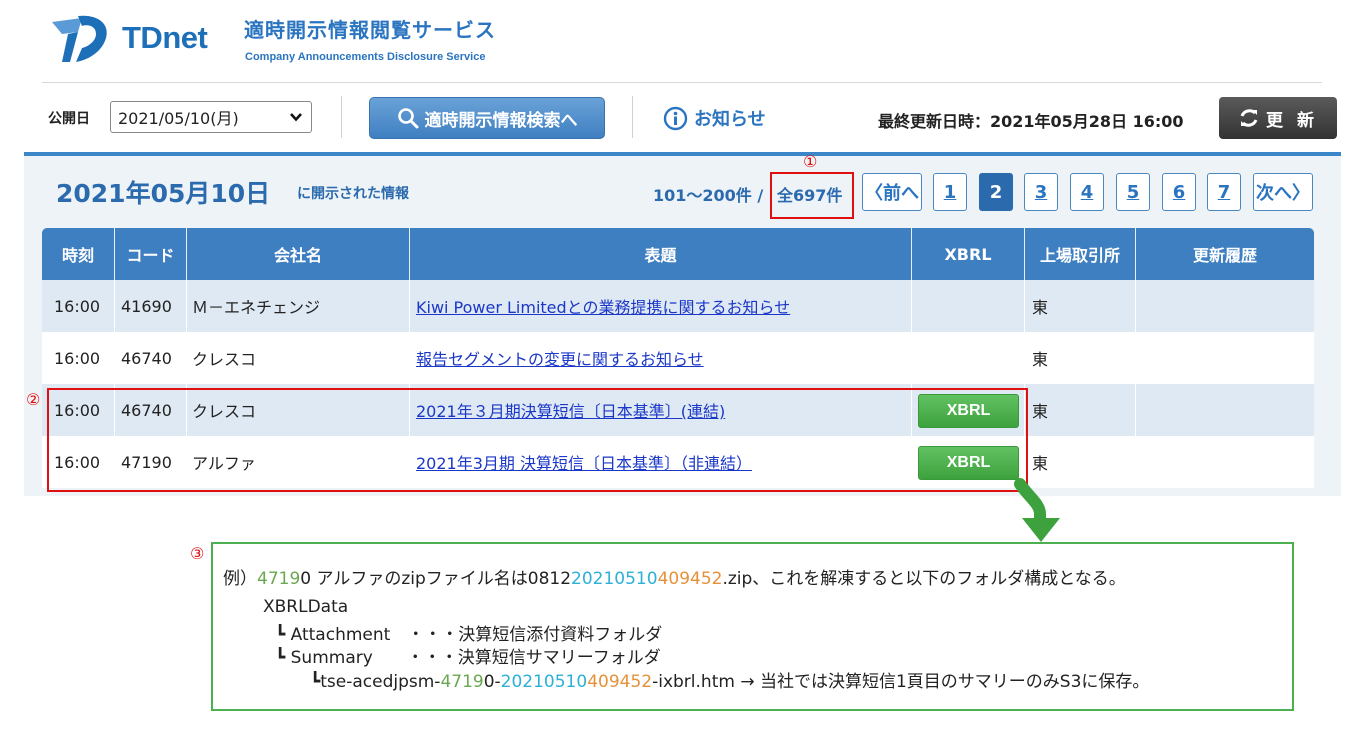 The height and width of the screenshot is (730, 1360). I want to click on column-header-xbrl: XBRL, so click(968, 254).